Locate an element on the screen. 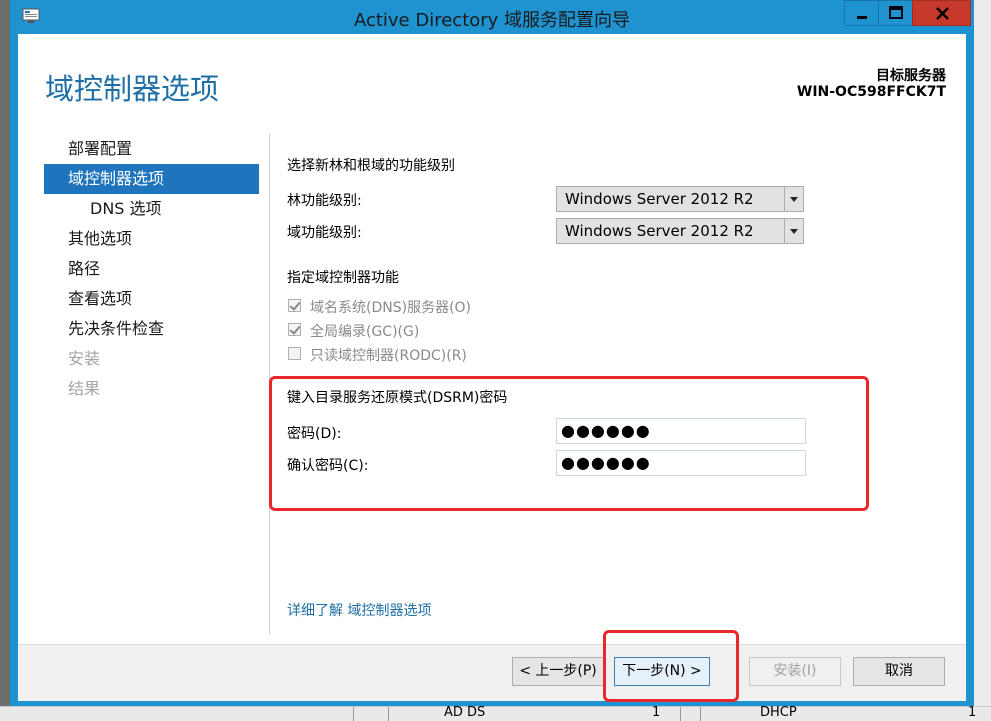 The image size is (991, 721). domain-level-select: Windows Server 2012 R2 is located at coordinates (680, 231).